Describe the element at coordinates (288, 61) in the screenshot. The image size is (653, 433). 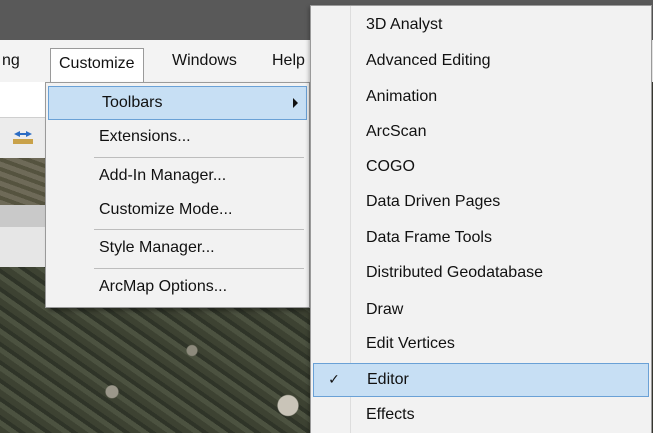
I see `menu-item-help: Help` at that location.